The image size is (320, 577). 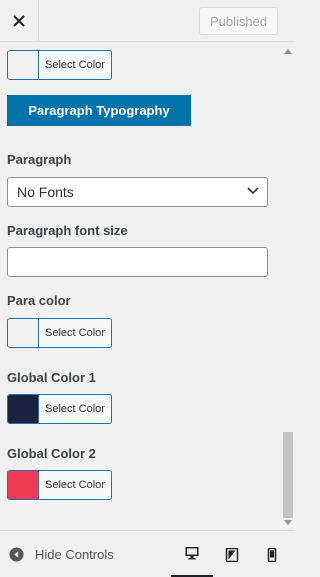 I want to click on font-size-input, so click(x=137, y=262).